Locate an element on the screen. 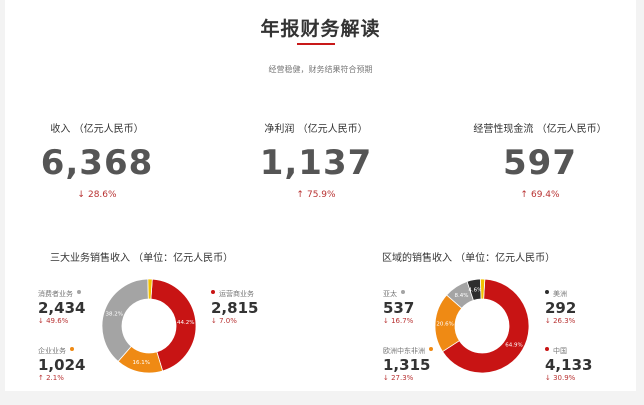 The height and width of the screenshot is (405, 644). legend-consumer: 消费者业务 2,434 ↓ 49.6% is located at coordinates (61, 303).